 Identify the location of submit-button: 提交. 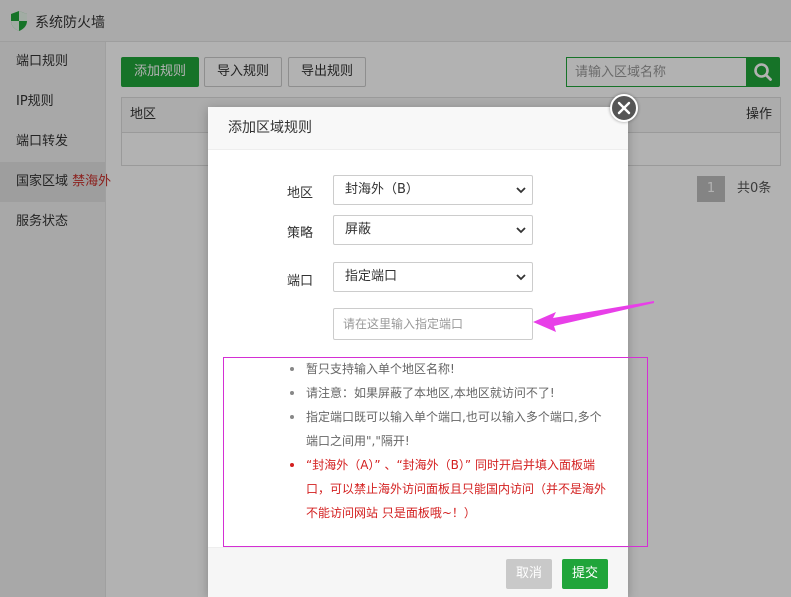
(585, 574).